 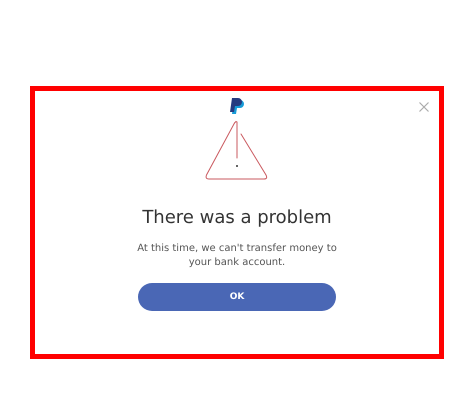 What do you see at coordinates (424, 107) in the screenshot?
I see `close-icon` at bounding box center [424, 107].